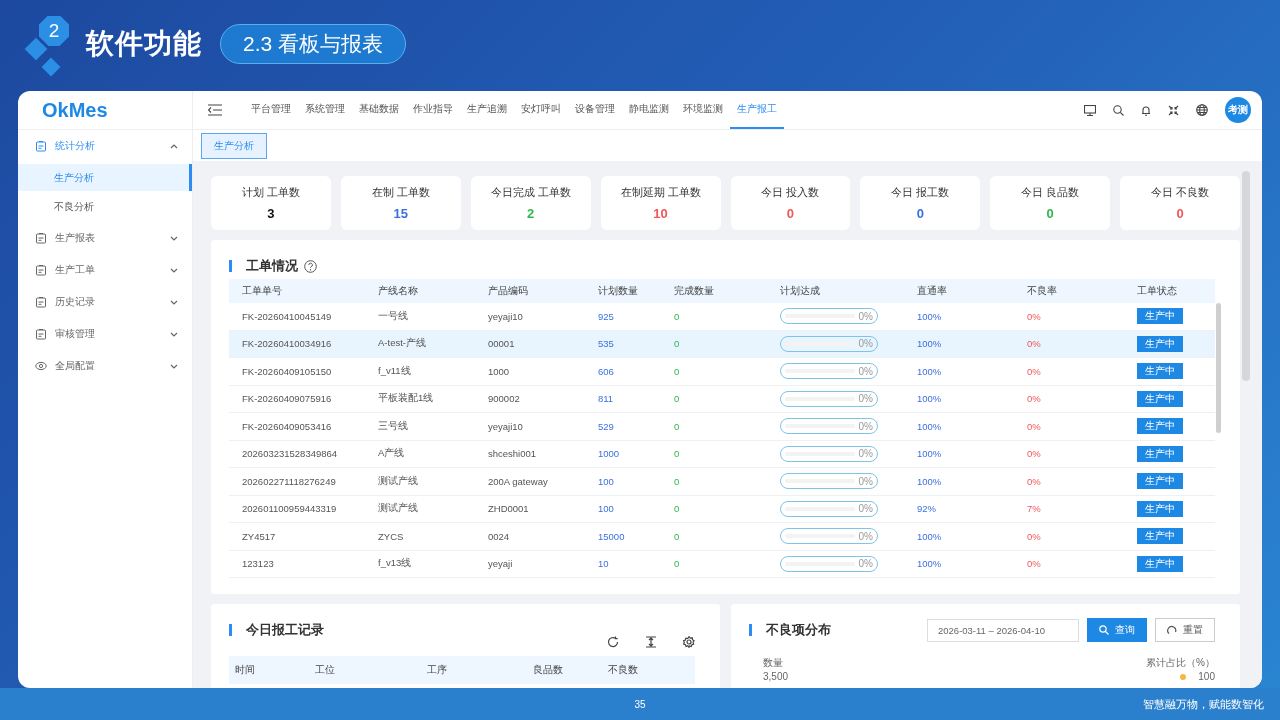 This screenshot has width=1280, height=720. I want to click on table-row: 123123 f_v13线 yeyaji 10 0 0% 100% 0% 生产中, so click(722, 564).